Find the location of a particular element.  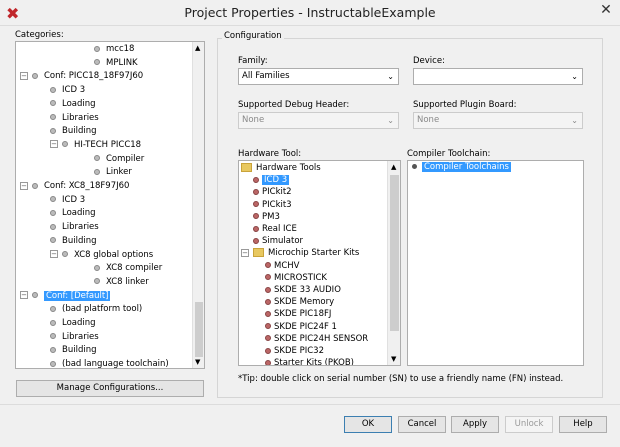

help-button: Help is located at coordinates (583, 424).